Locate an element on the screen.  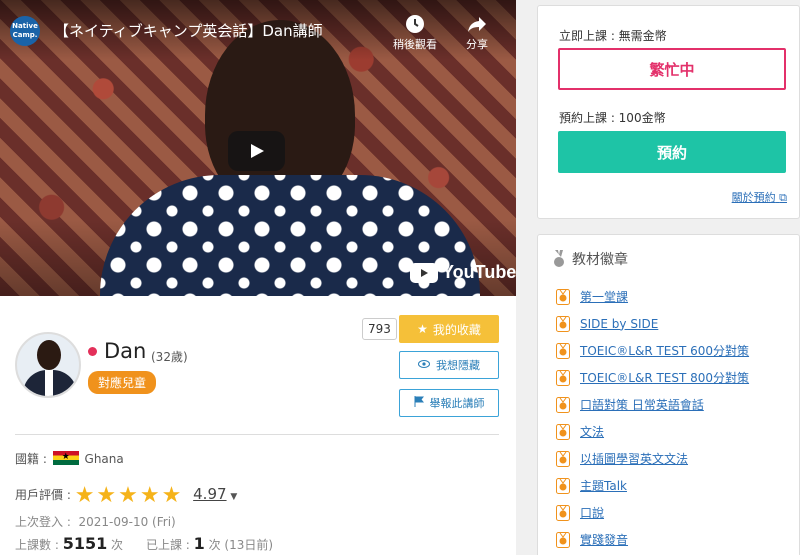
video-title: 【ネイティブキャンプ英会話】Dan講師 is located at coordinates (188, 30).